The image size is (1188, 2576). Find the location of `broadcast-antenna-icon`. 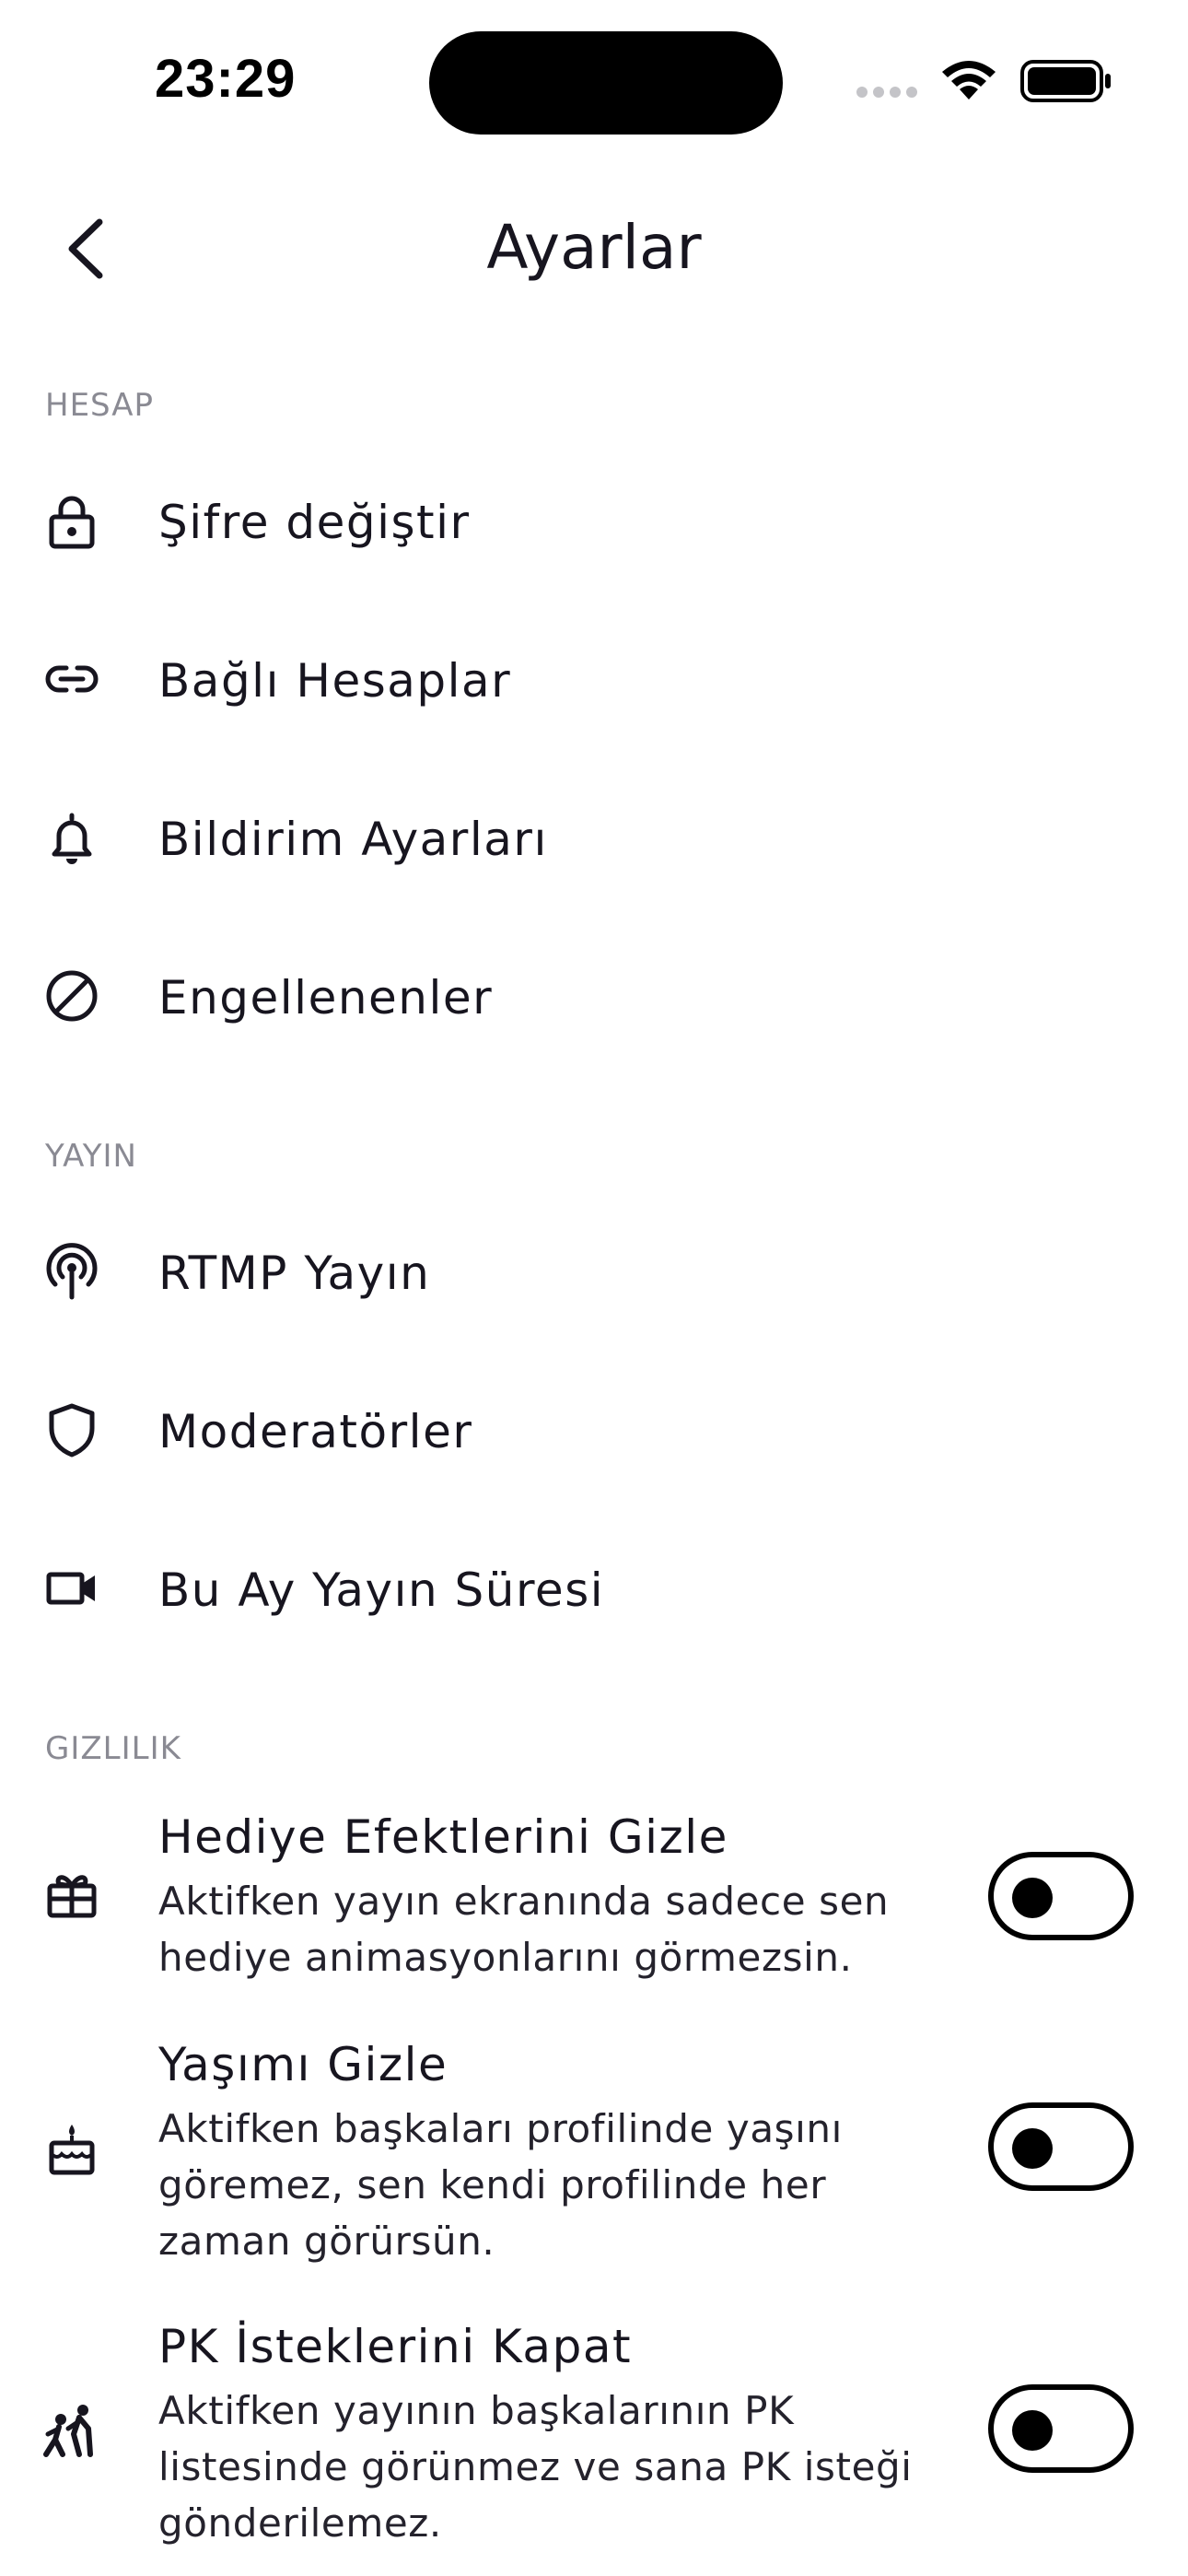

broadcast-antenna-icon is located at coordinates (72, 1271).